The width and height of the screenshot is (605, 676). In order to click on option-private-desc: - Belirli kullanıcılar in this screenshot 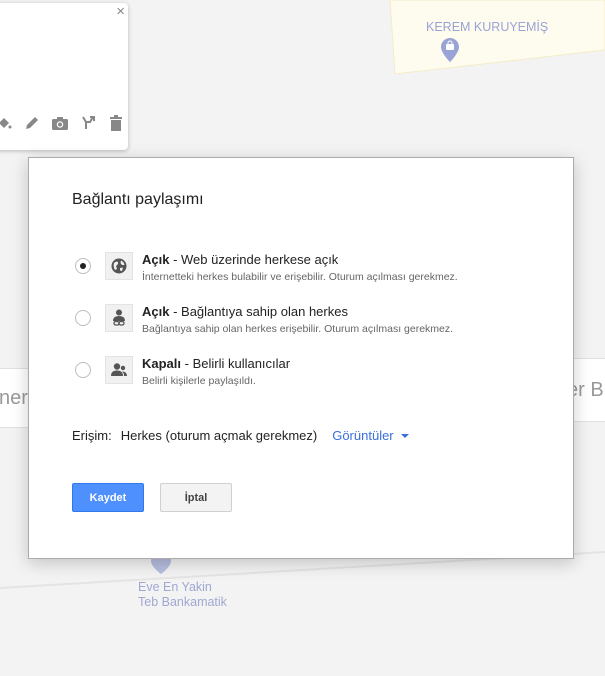, I will do `click(236, 363)`.